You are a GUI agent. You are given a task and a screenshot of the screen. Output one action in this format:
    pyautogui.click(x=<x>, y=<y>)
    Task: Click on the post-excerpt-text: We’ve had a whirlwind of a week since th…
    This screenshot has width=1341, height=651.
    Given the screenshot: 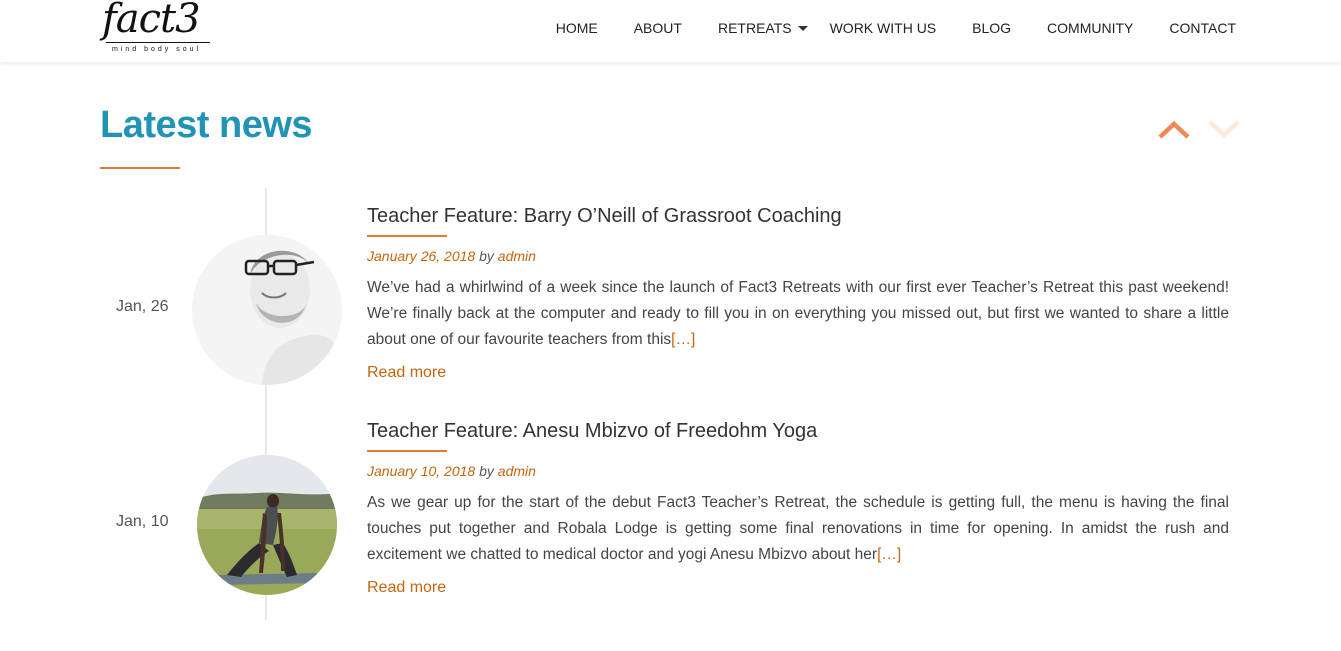 What is the action you would take?
    pyautogui.click(x=798, y=313)
    